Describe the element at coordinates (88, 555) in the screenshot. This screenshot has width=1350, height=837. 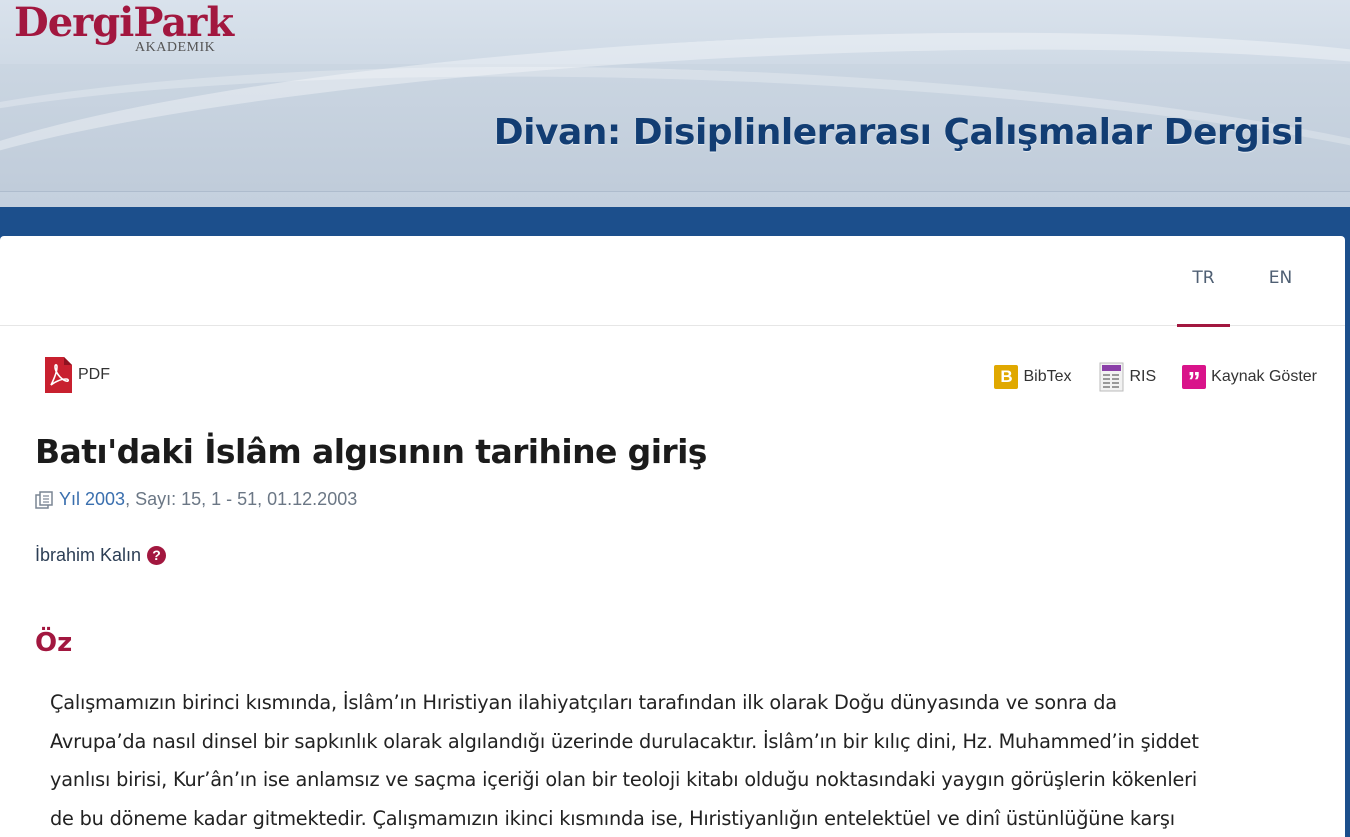
I see `author-name: İbrahim Kalın` at that location.